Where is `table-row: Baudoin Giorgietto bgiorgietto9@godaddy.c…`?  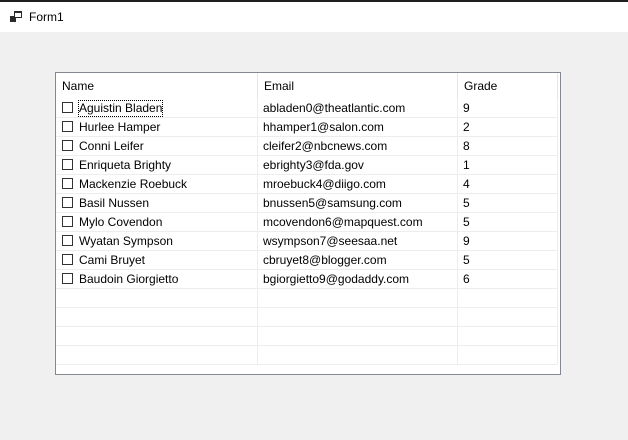 table-row: Baudoin Giorgietto bgiorgietto9@godaddy.c… is located at coordinates (308, 279).